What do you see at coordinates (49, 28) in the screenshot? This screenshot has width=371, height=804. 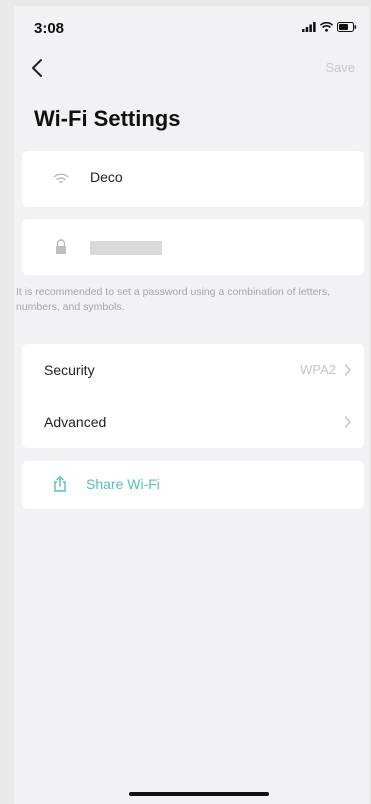 I see `status-time: 3:08` at bounding box center [49, 28].